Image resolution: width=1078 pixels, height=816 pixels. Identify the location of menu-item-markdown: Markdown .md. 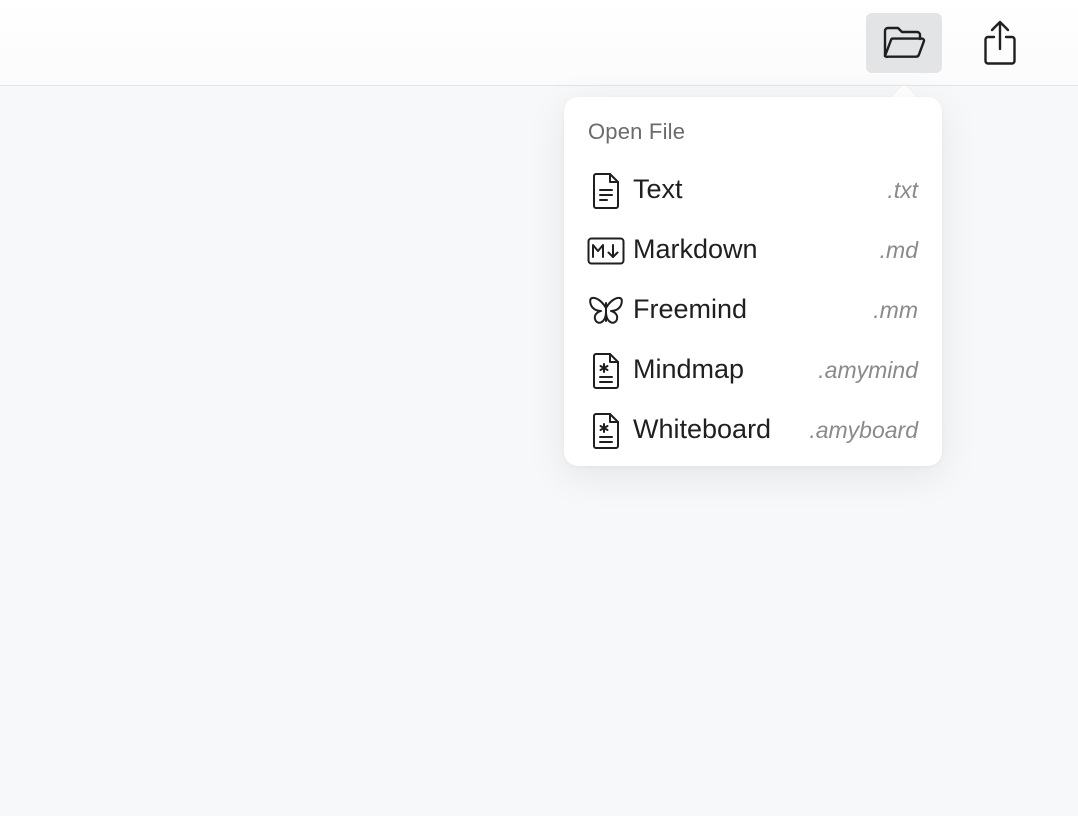
(753, 250).